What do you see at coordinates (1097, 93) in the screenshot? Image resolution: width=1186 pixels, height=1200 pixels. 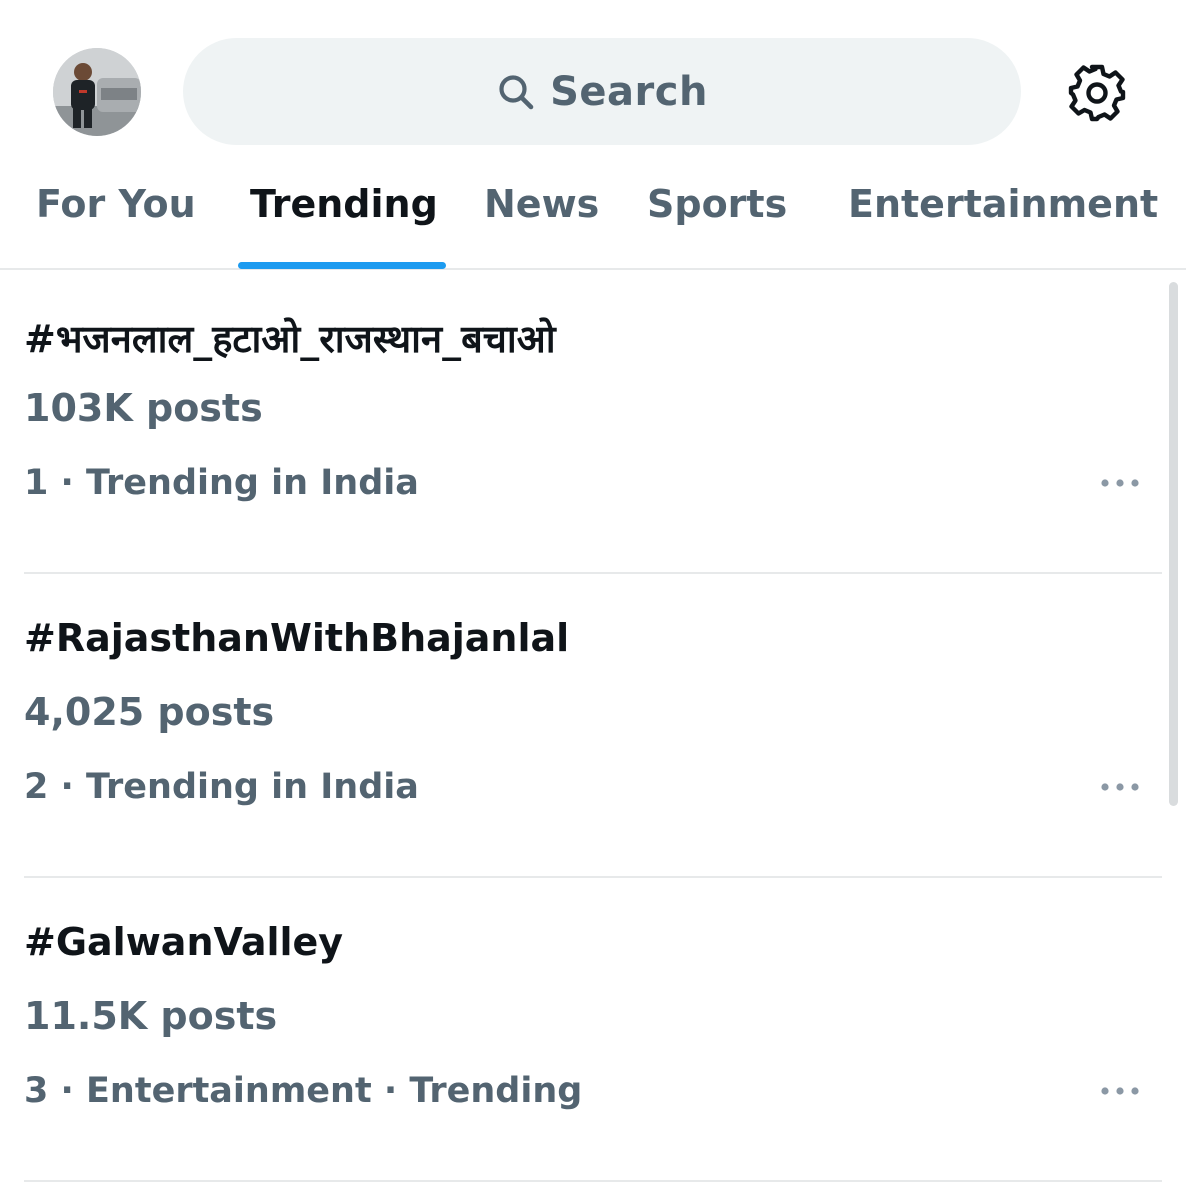 I see `gear-icon` at bounding box center [1097, 93].